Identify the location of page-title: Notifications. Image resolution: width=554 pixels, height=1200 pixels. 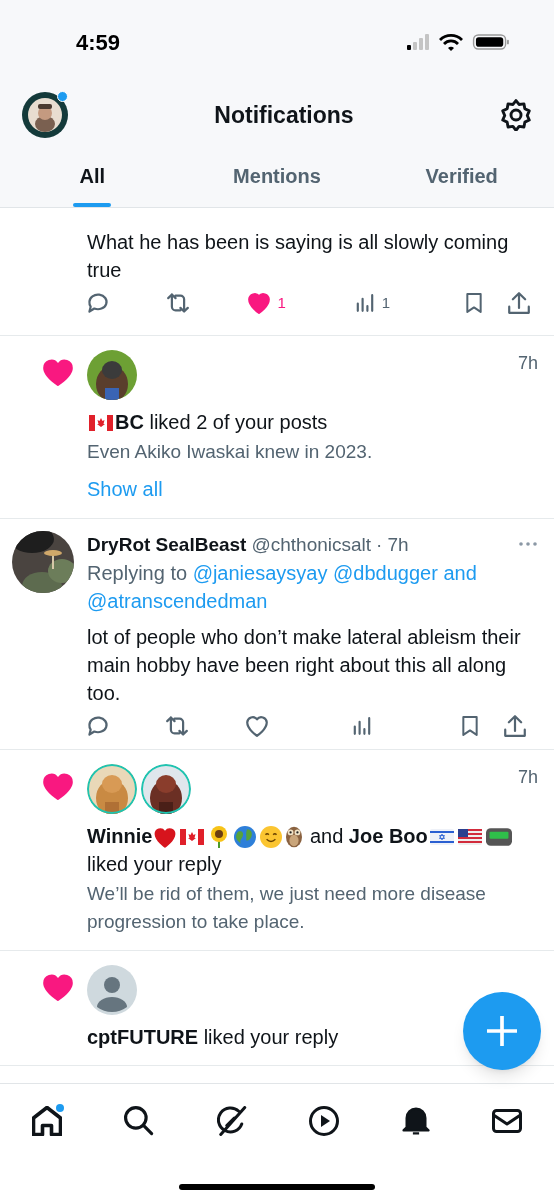
(284, 115).